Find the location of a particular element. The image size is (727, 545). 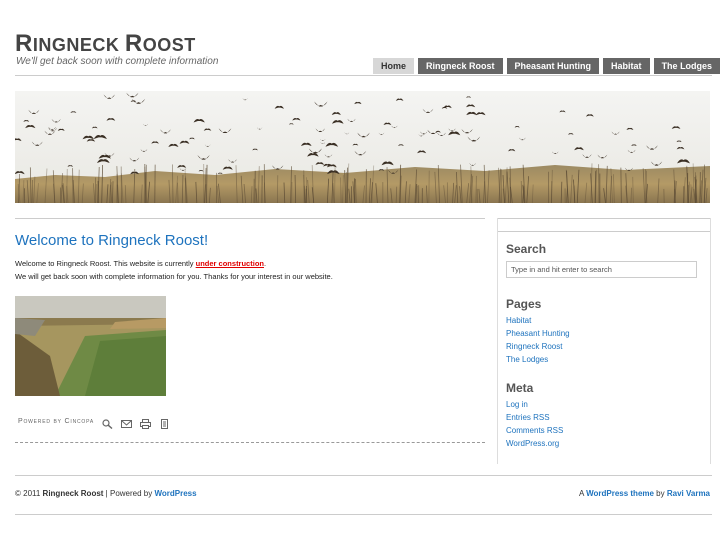

powered-by-cincopa: Powered by Cincopa is located at coordinates (56, 421).